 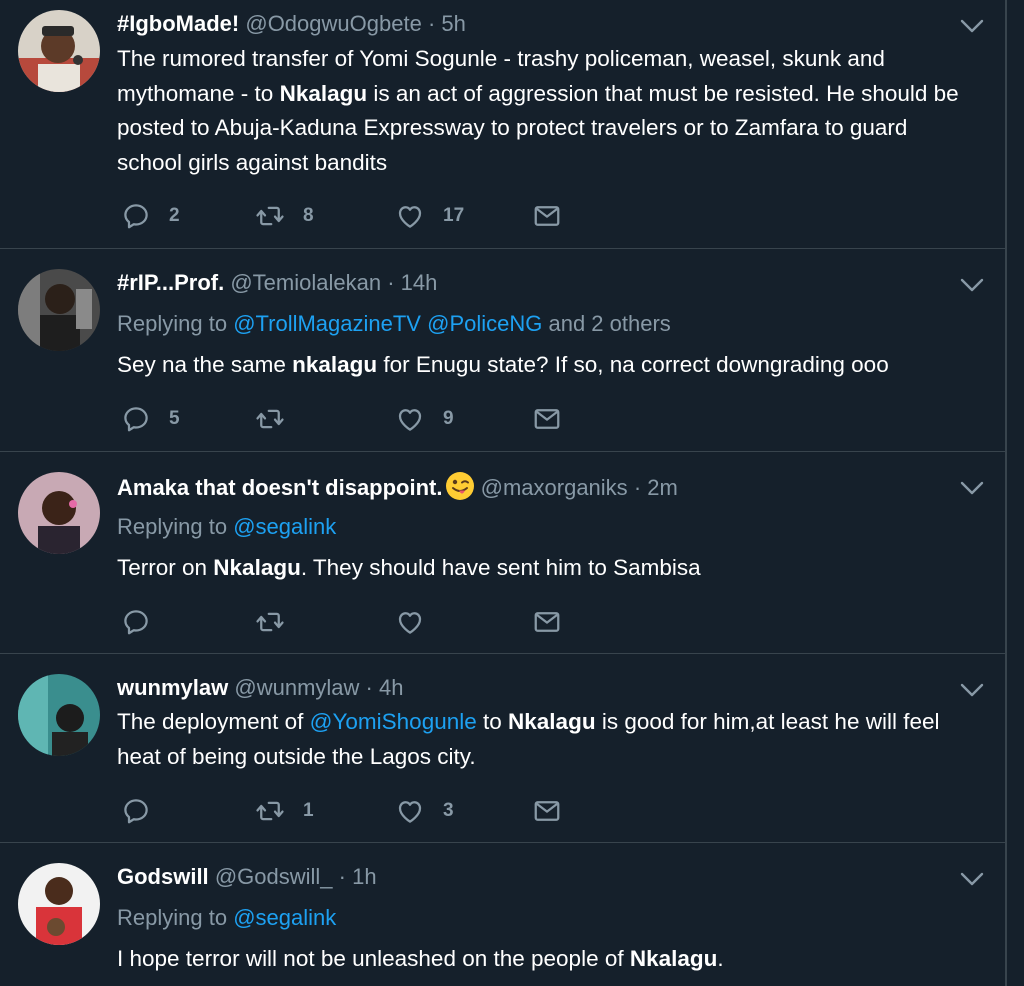 What do you see at coordinates (357, 622) in the screenshot?
I see `tweet-actions` at bounding box center [357, 622].